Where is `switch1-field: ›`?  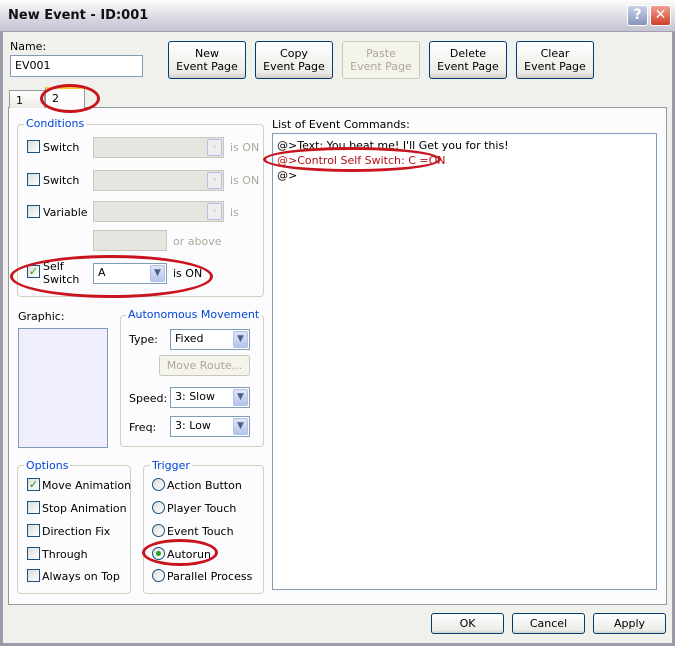
switch1-field: › is located at coordinates (158, 147).